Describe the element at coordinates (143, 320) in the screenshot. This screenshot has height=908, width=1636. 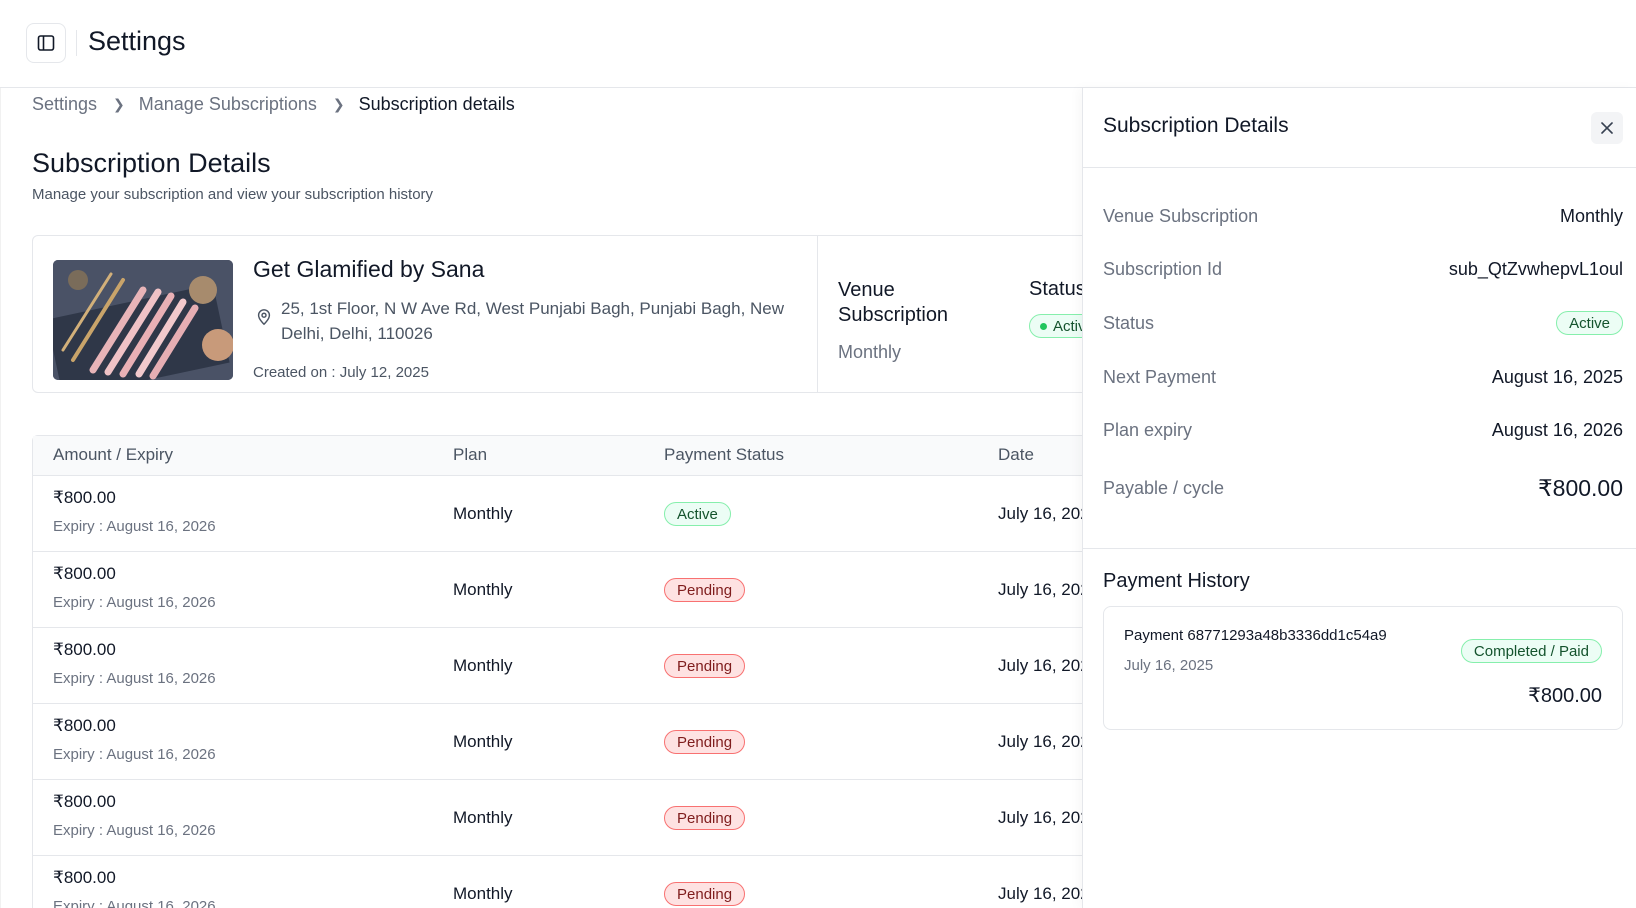
I see `venue-image` at that location.